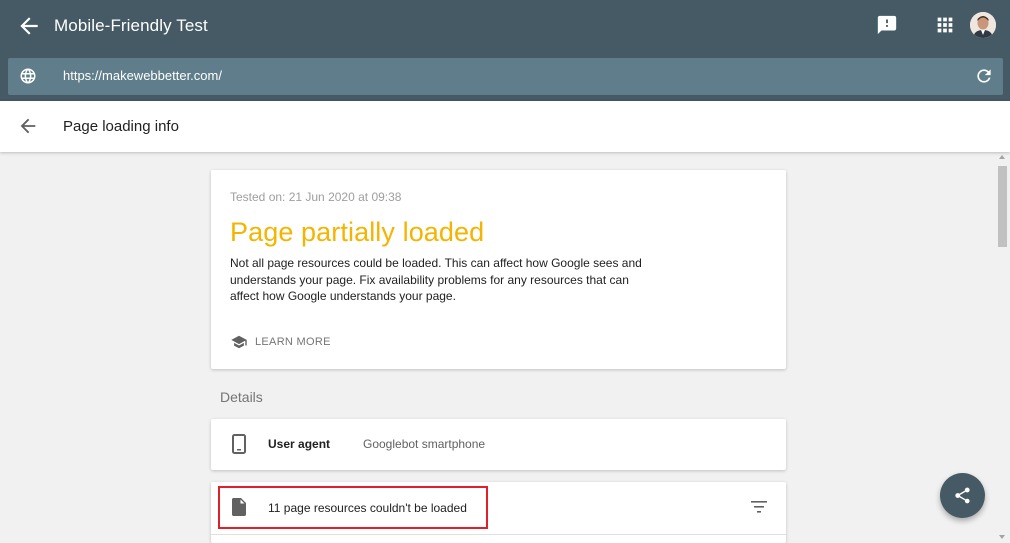 The height and width of the screenshot is (543, 1010). What do you see at coordinates (1002, 347) in the screenshot?
I see `scrollbar` at bounding box center [1002, 347].